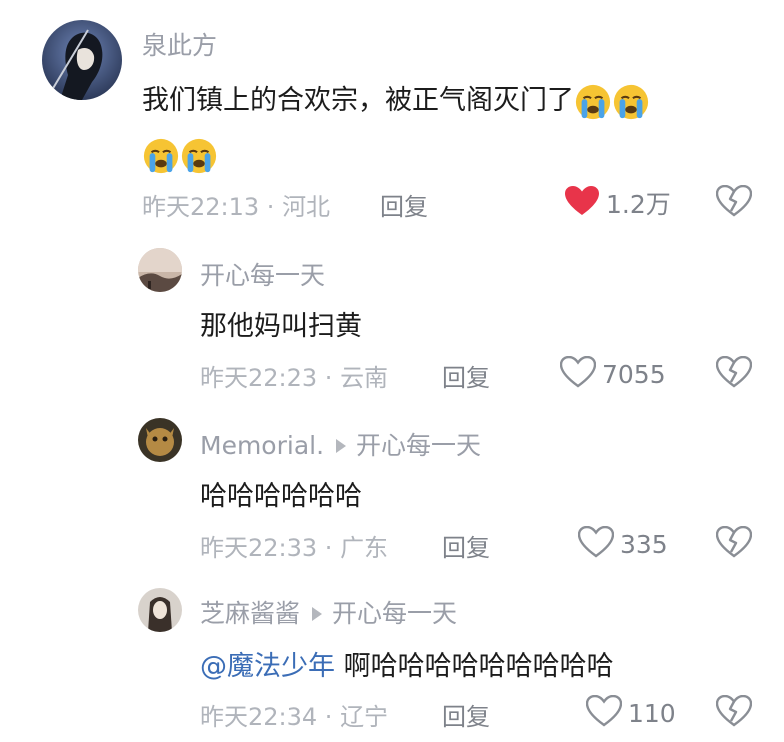  Describe the element at coordinates (652, 713) in the screenshot. I see `like-count: 110` at that location.